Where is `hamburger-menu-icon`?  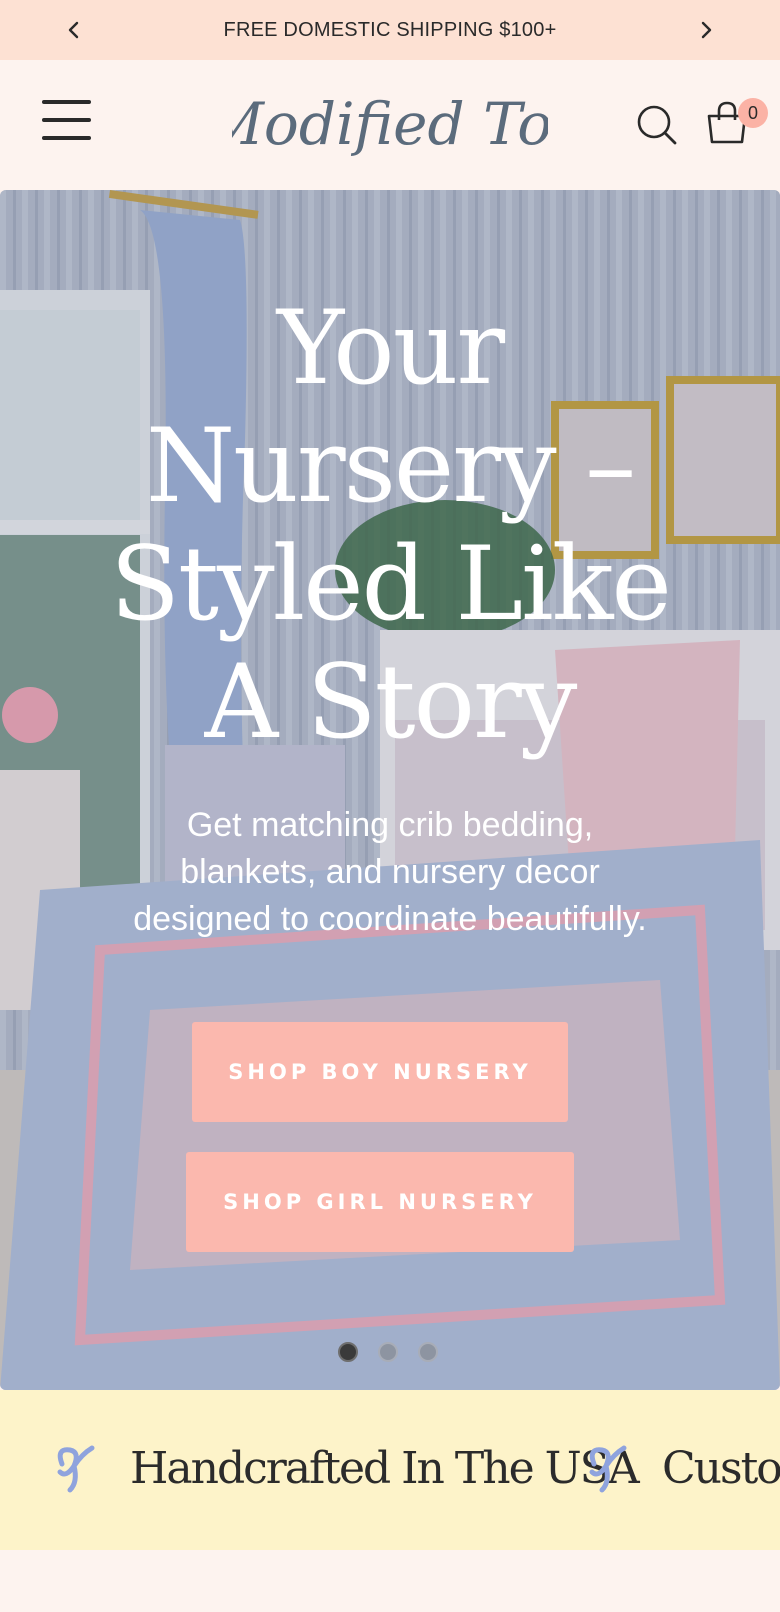
hamburger-menu-icon is located at coordinates (67, 121).